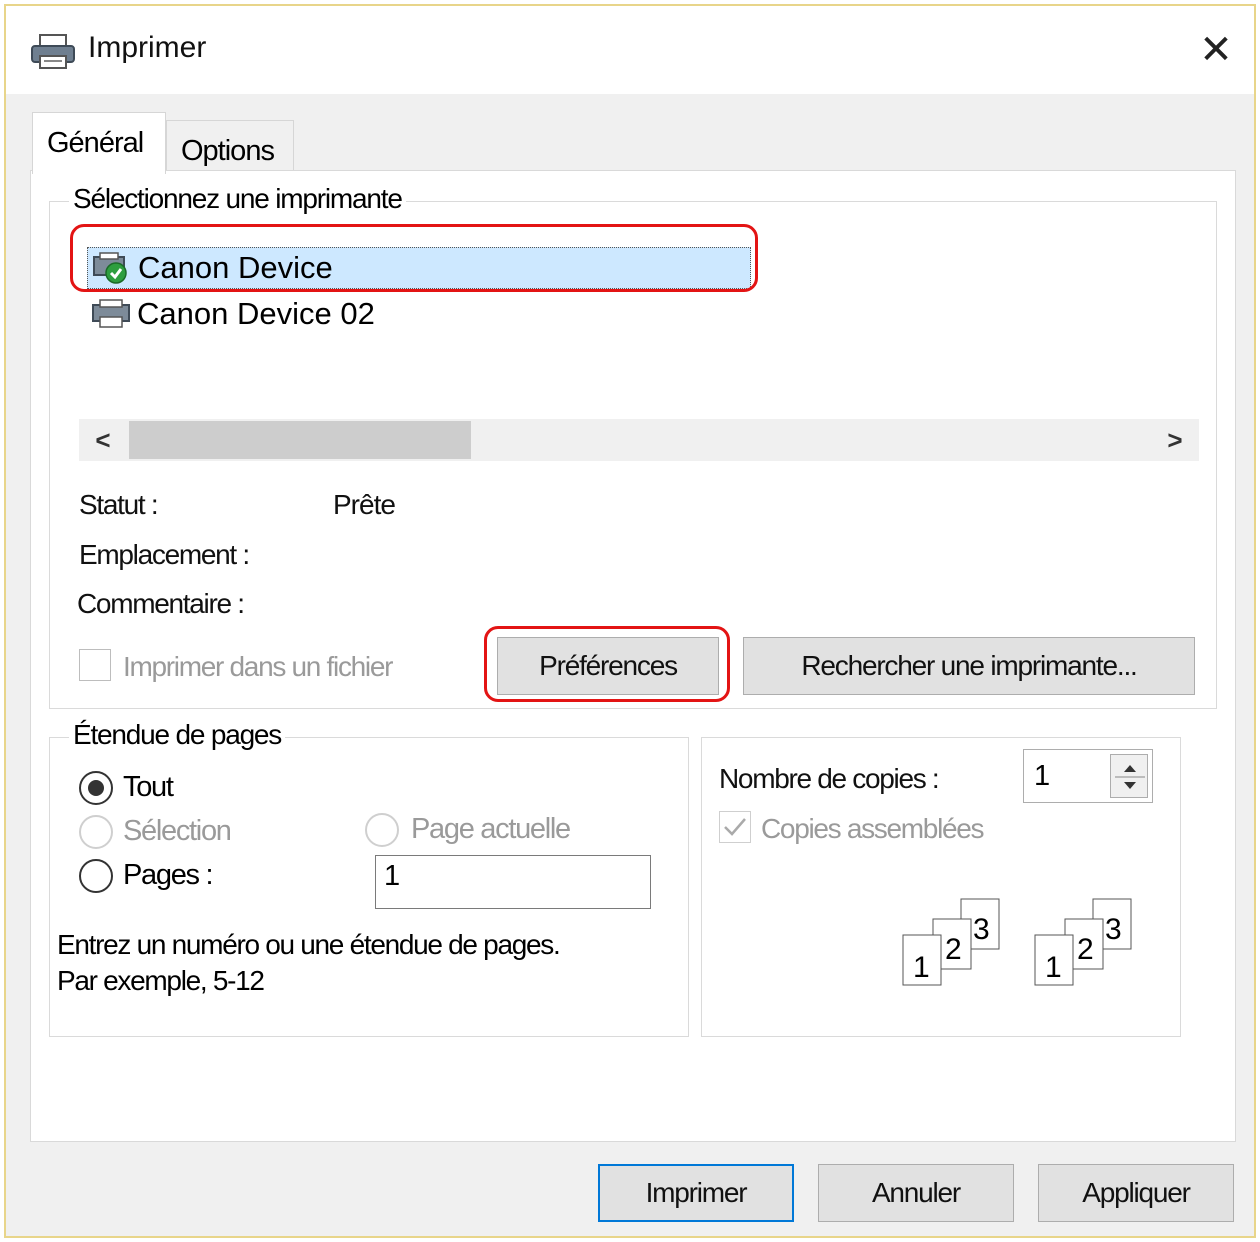 The image size is (1260, 1242). I want to click on cancel-button: Annuler, so click(916, 1193).